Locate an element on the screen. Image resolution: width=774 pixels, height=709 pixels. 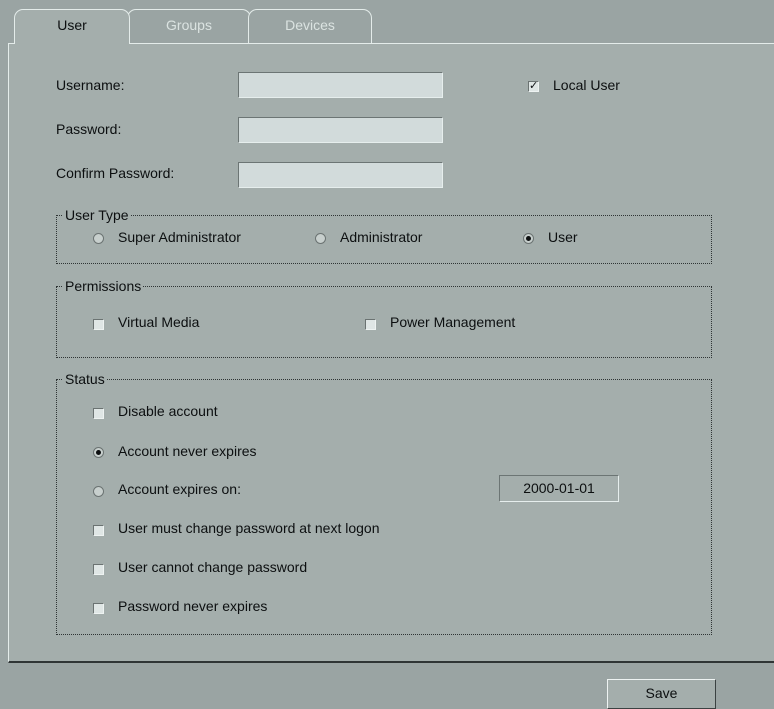
checkmark-icon: ✓ is located at coordinates (534, 86).